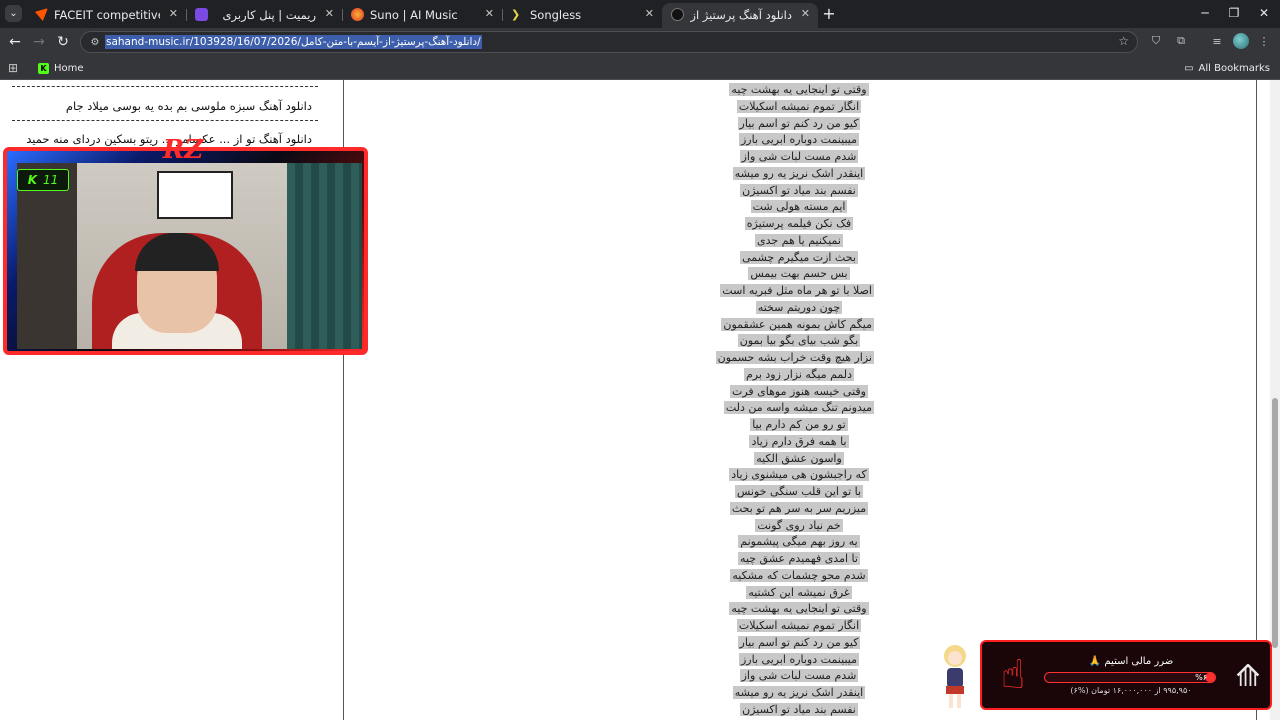 The image size is (1280, 720). What do you see at coordinates (39, 42) in the screenshot?
I see `forward-arrow-icon: →` at bounding box center [39, 42].